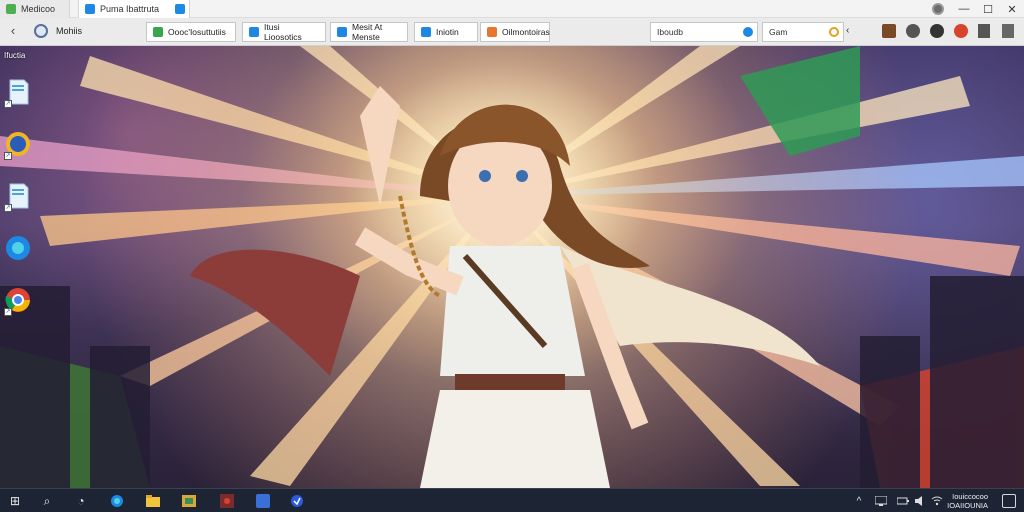 This screenshot has width=1024, height=512. Describe the element at coordinates (180, 9) in the screenshot. I see `tab-close-icon` at that location.